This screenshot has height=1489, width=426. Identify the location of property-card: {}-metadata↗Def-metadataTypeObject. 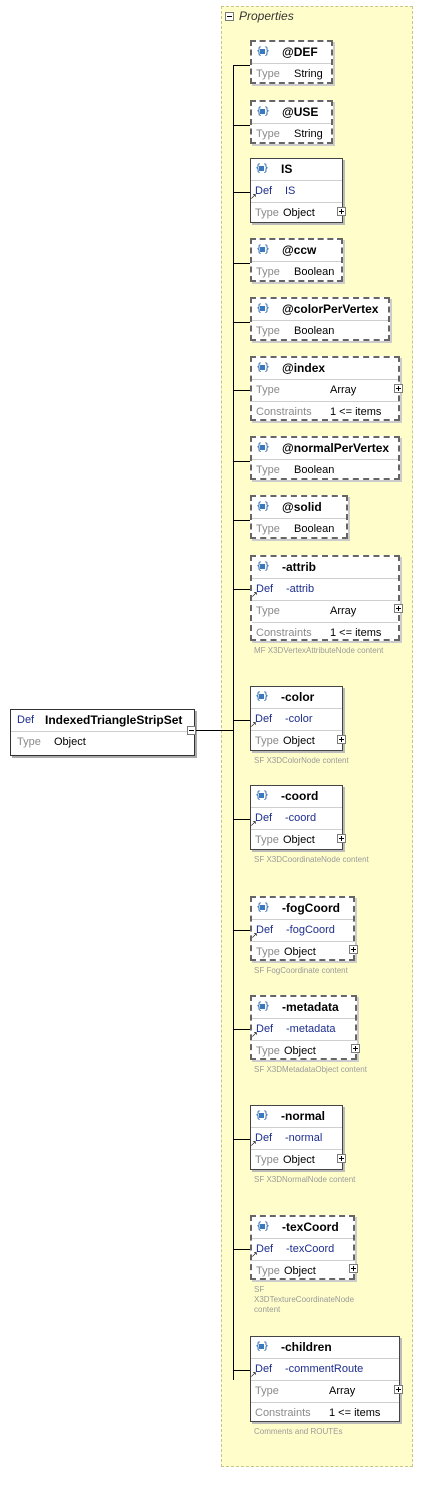
(303, 1027).